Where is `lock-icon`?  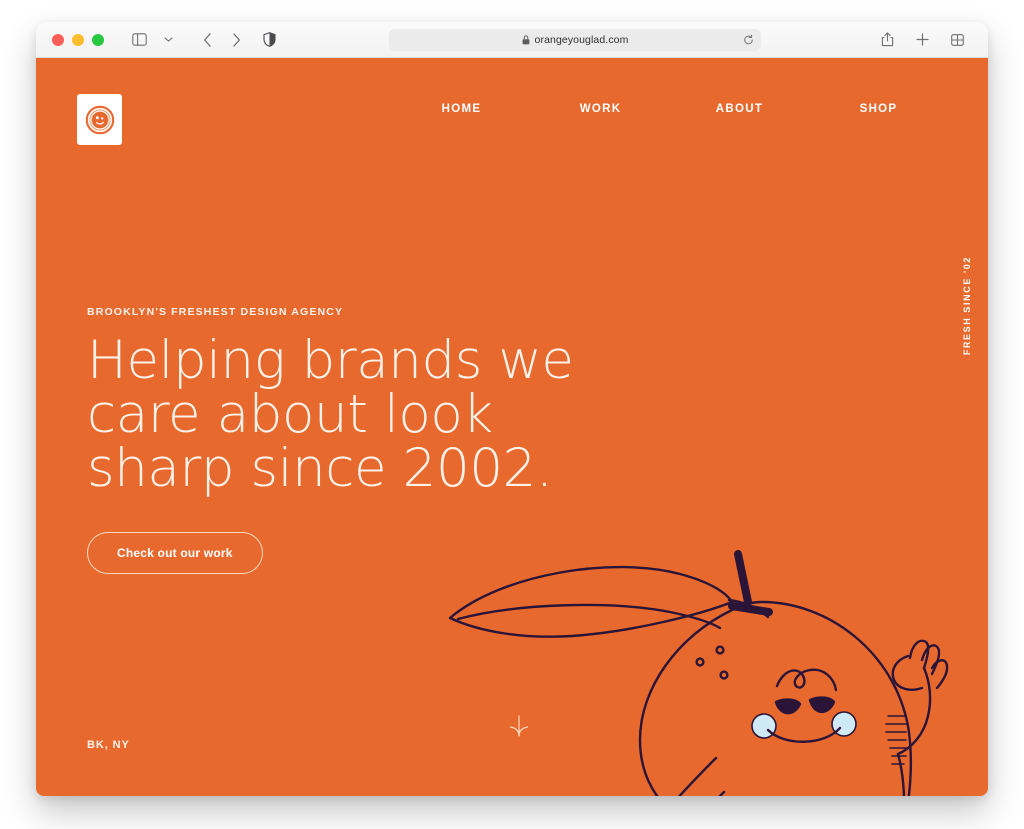
lock-icon is located at coordinates (526, 39).